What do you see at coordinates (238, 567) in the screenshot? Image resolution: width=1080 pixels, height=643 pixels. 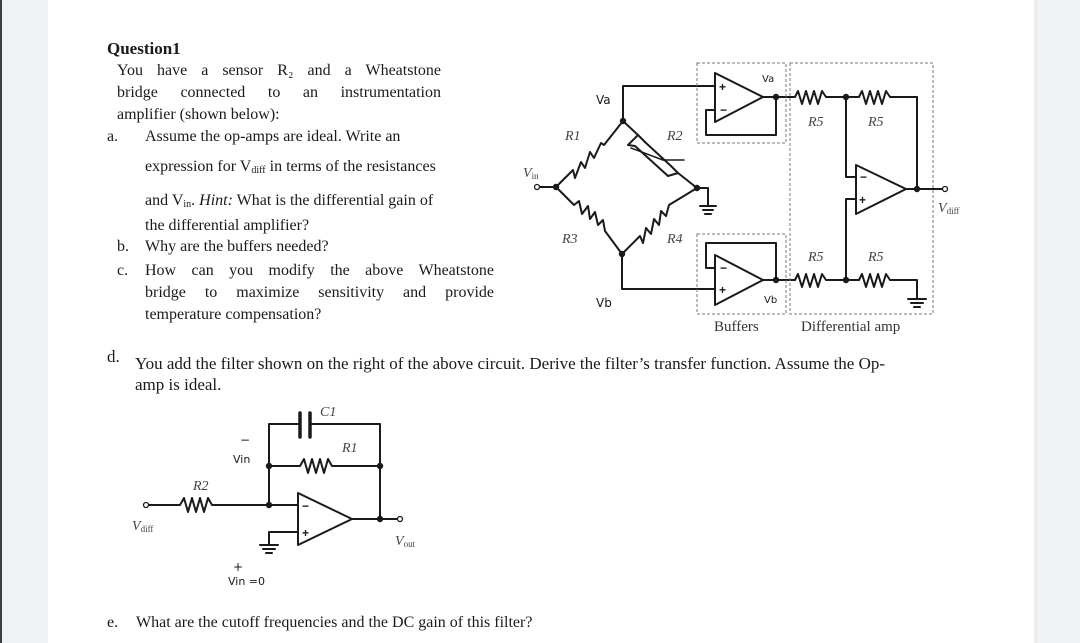 I see `label-plus-superscript: +` at bounding box center [238, 567].